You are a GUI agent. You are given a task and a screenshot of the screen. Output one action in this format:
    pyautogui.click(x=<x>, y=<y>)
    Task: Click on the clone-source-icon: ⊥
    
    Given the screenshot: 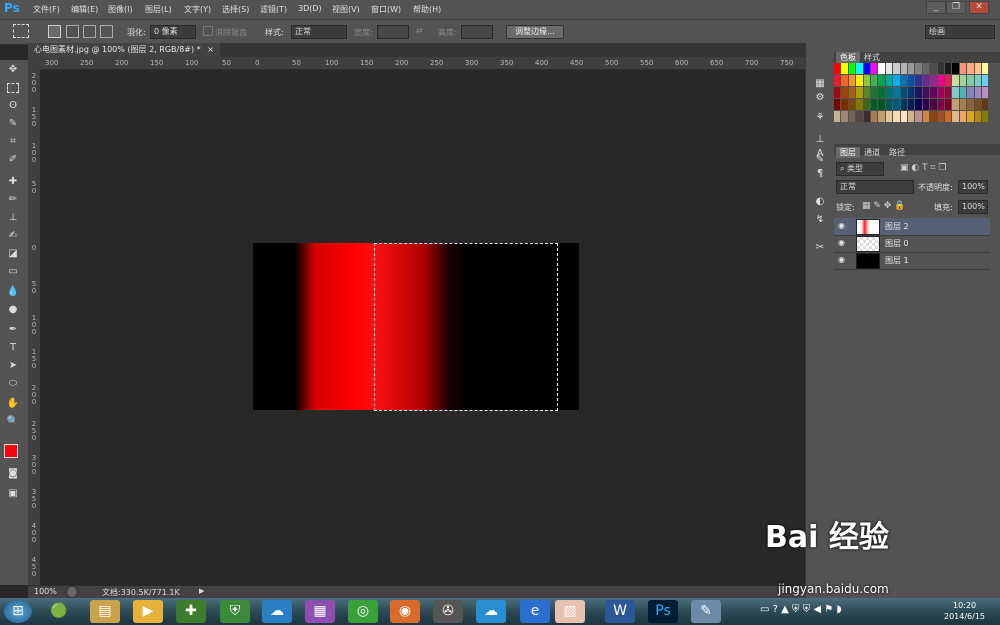 What is the action you would take?
    pyautogui.click(x=820, y=140)
    